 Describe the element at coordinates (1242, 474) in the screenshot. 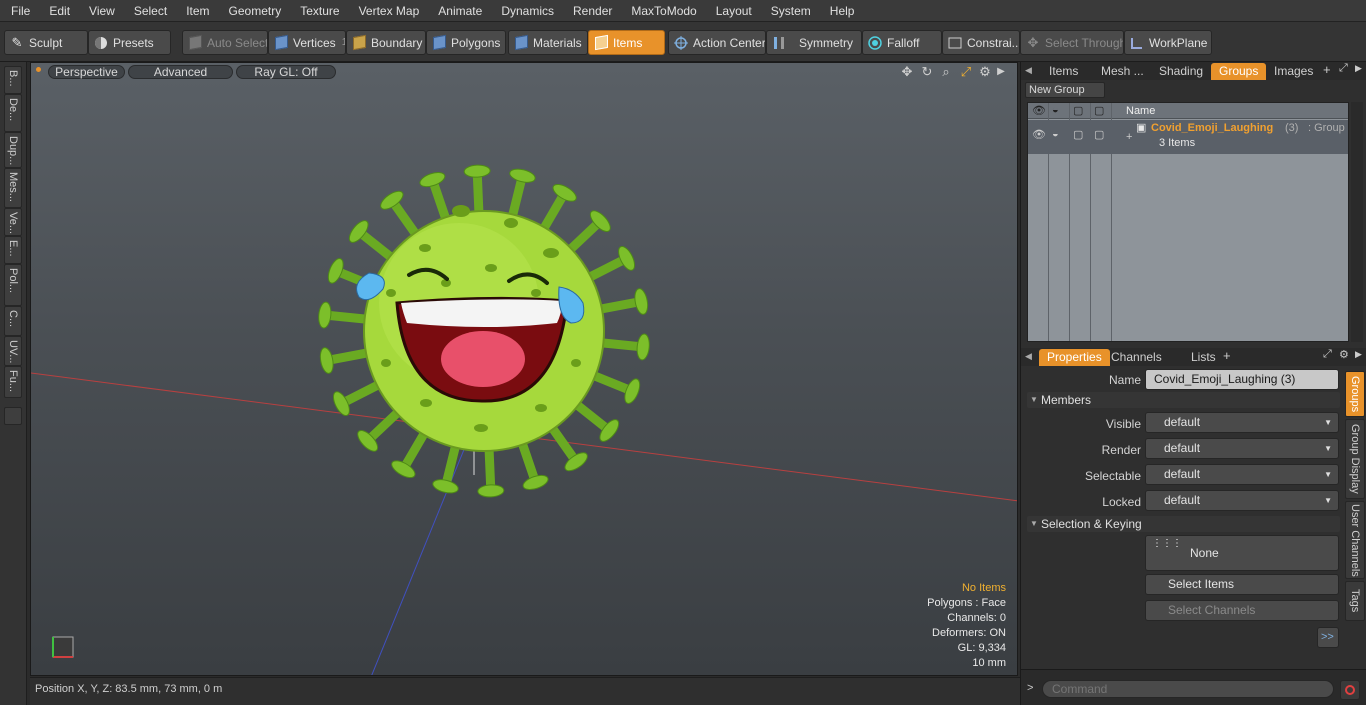

I see `selectable-dropdown: default` at that location.